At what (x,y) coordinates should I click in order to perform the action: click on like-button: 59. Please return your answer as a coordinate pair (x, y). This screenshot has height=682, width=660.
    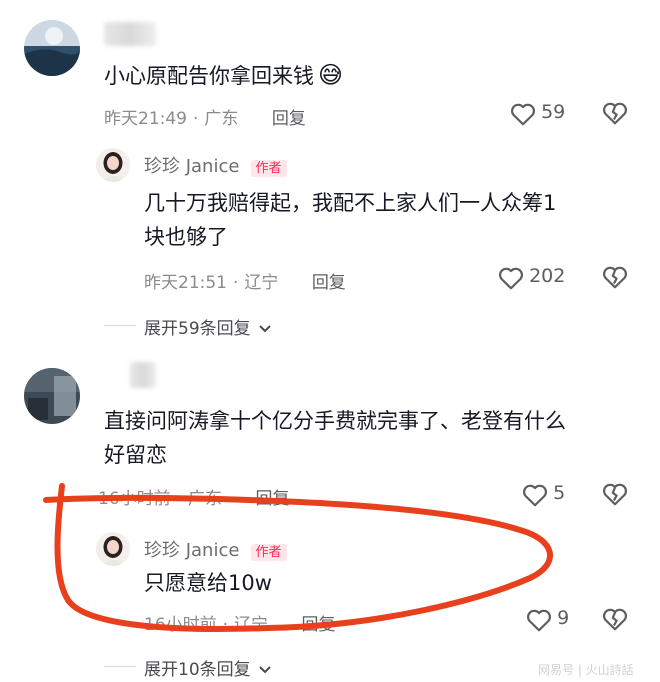
    Looking at the image, I should click on (537, 113).